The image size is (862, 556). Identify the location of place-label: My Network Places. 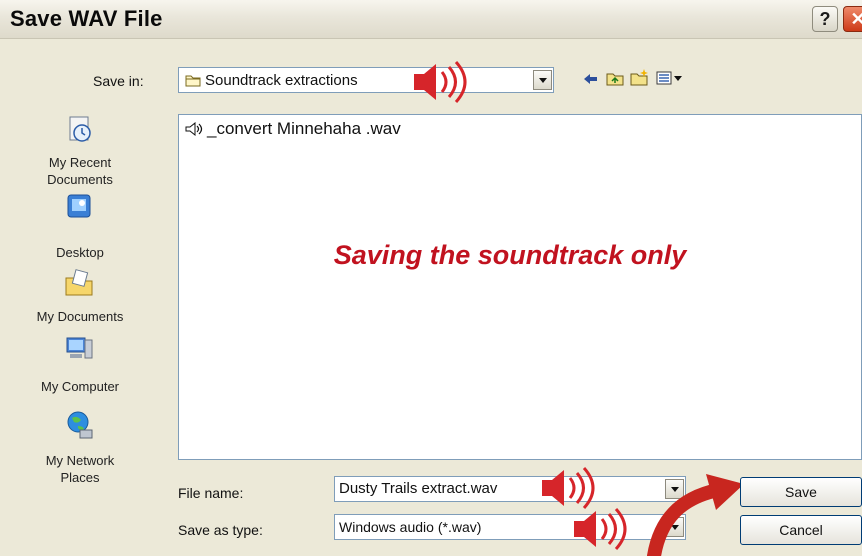
(80, 469).